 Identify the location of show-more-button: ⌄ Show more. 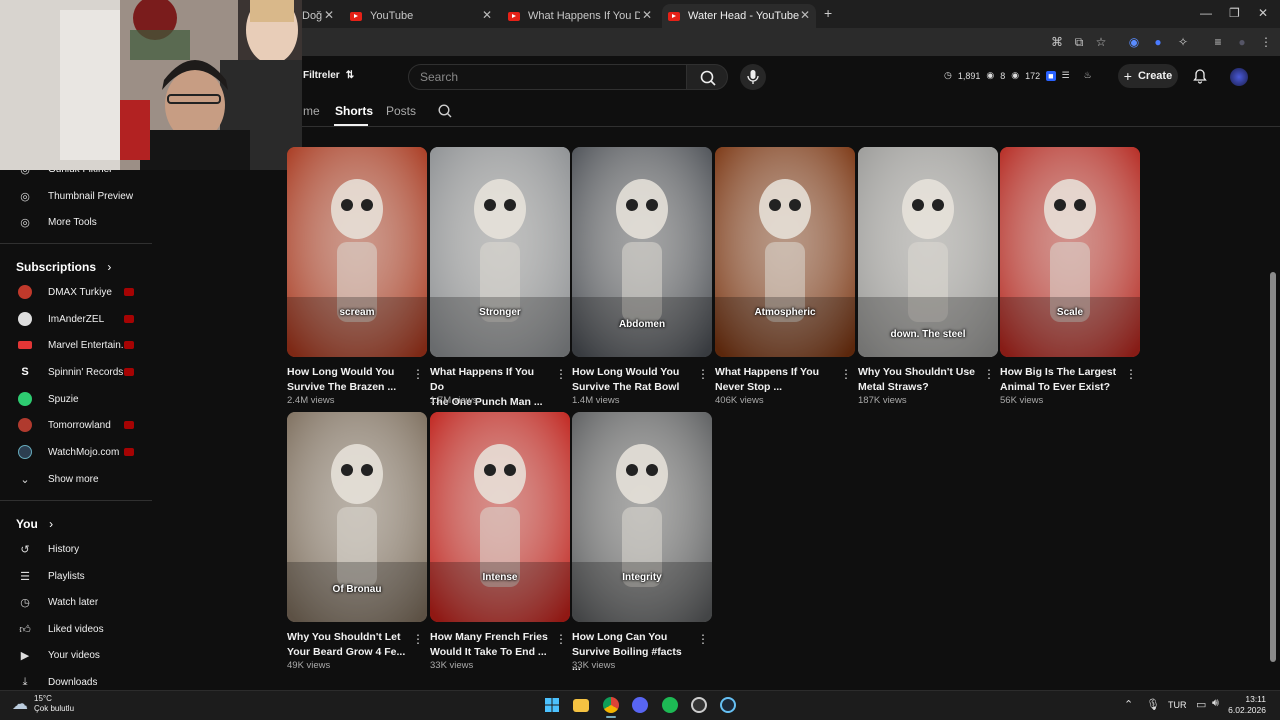
(77, 479).